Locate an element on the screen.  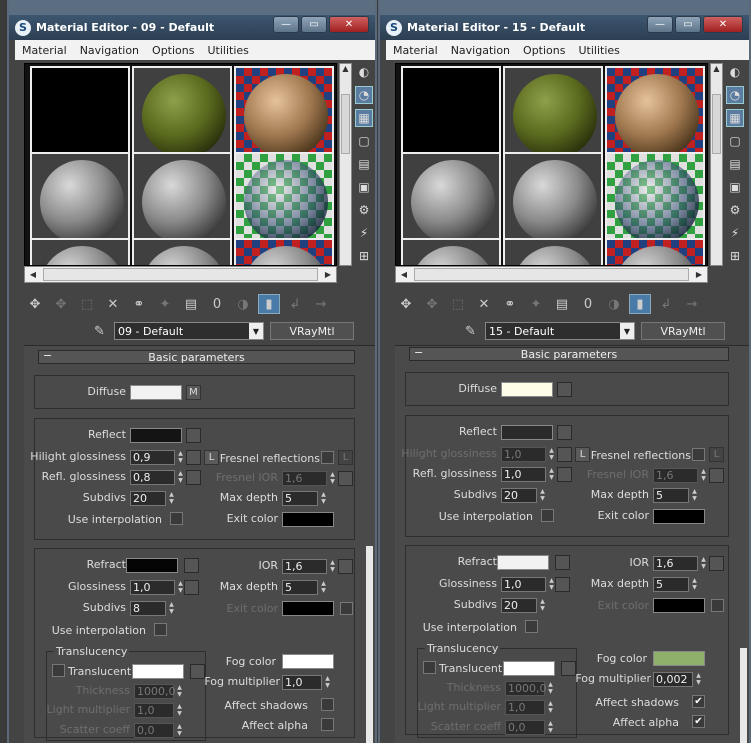
affect-shadows-checkbox is located at coordinates (327, 704).